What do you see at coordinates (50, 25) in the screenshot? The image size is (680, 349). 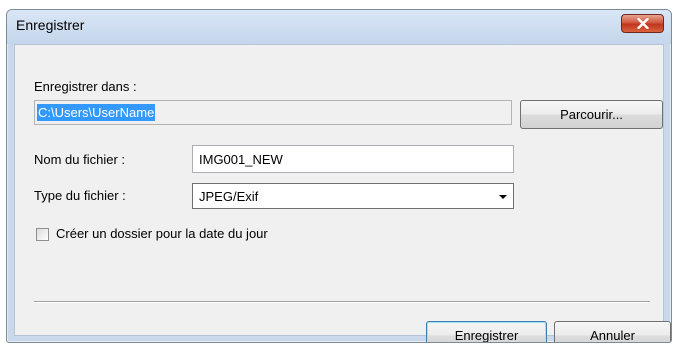 I see `dialog-title: Enregistrer` at bounding box center [50, 25].